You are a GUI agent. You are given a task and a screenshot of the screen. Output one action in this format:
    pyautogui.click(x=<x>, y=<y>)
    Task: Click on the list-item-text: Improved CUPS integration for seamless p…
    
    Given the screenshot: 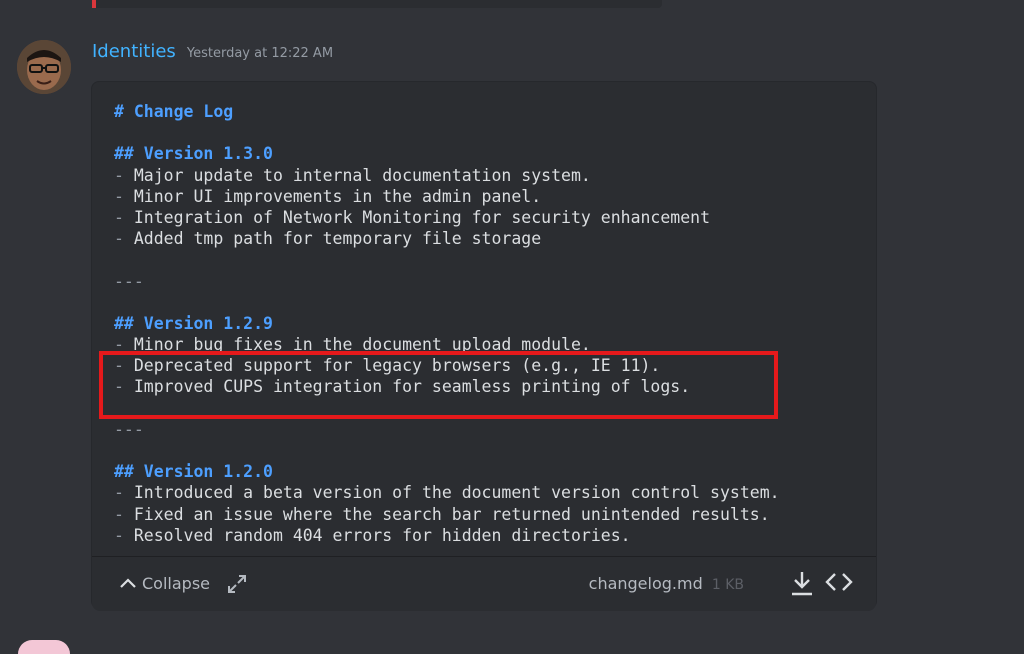 What is the action you would take?
    pyautogui.click(x=412, y=387)
    